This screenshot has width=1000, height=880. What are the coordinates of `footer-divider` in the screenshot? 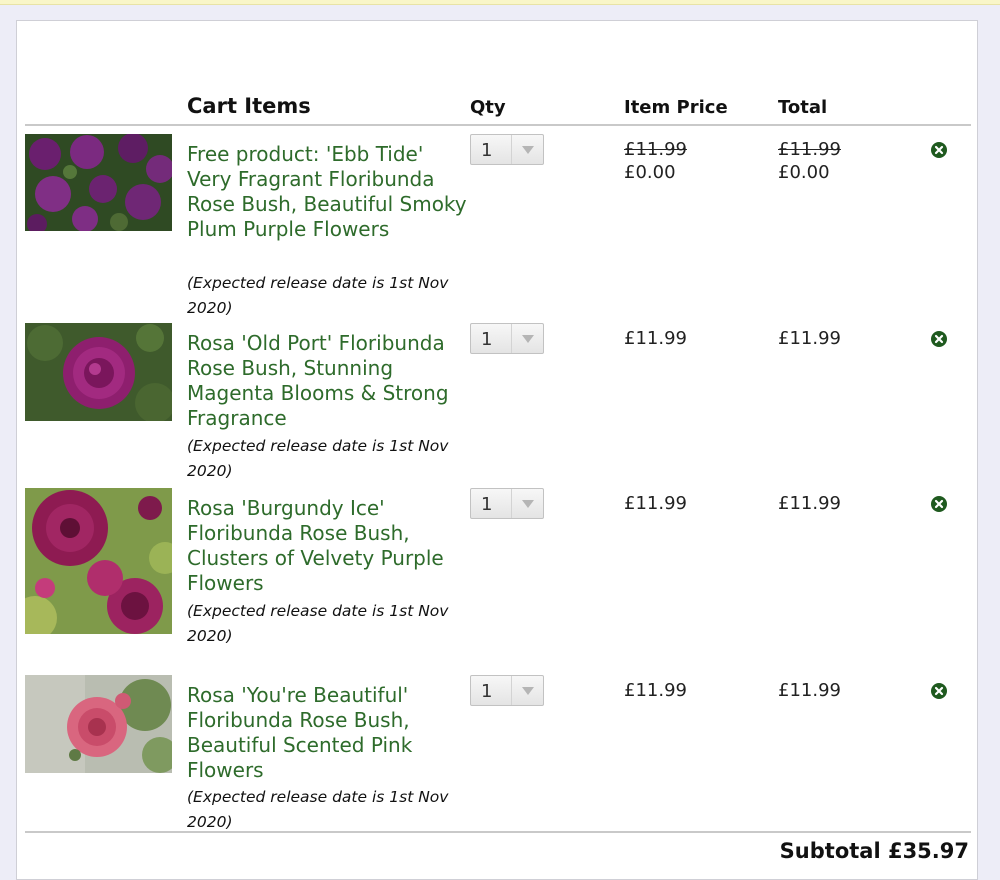 It's located at (498, 832).